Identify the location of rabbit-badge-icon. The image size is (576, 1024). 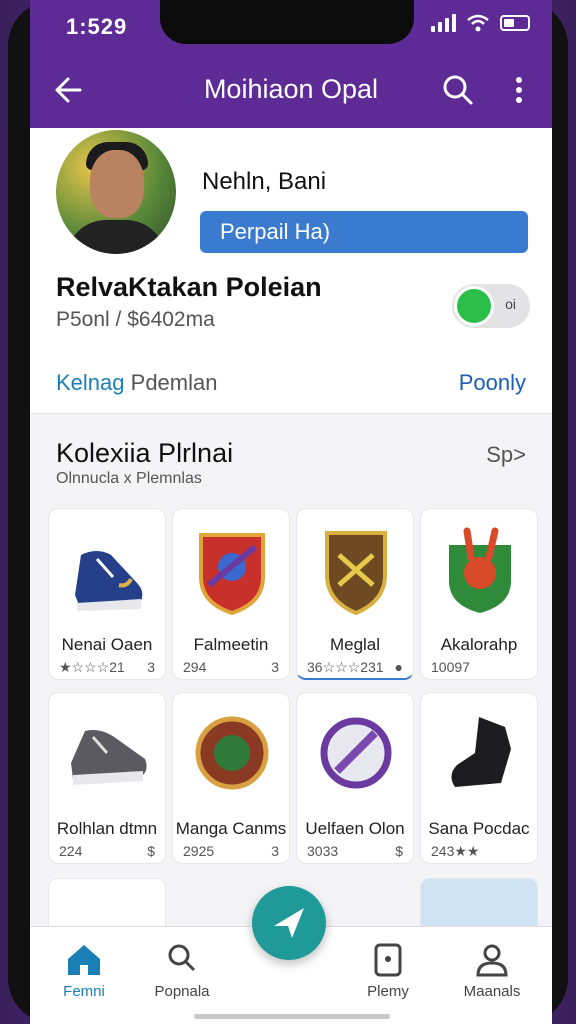
(480, 570).